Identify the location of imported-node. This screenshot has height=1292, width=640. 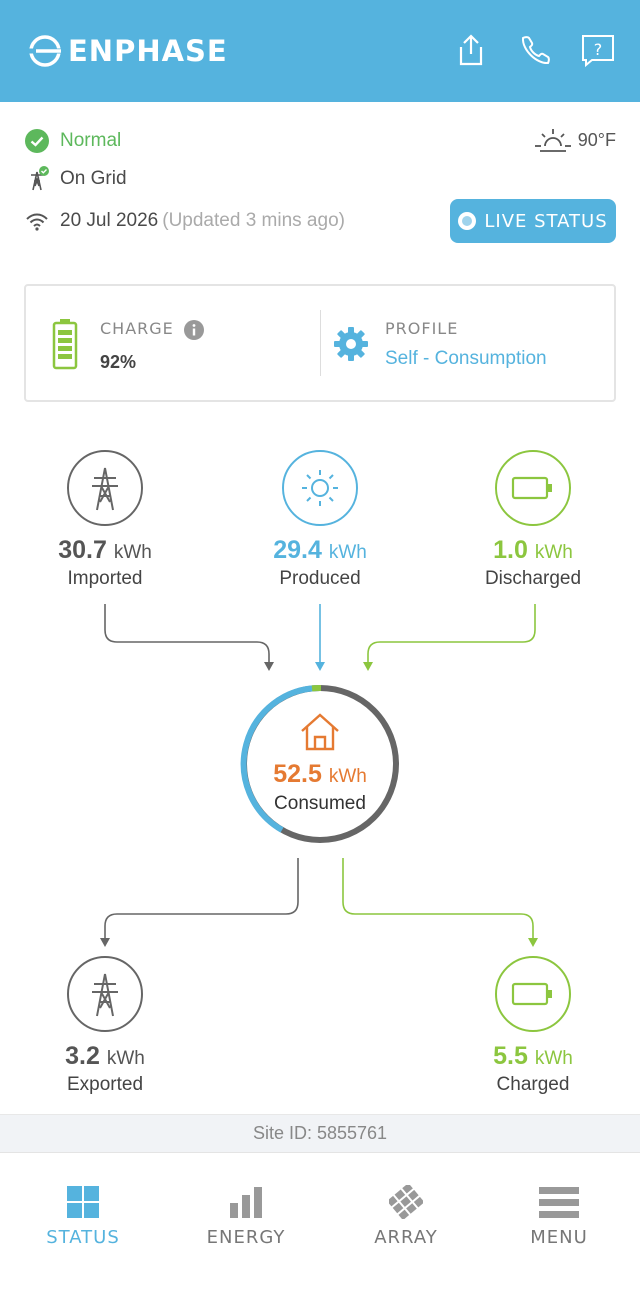
(105, 488).